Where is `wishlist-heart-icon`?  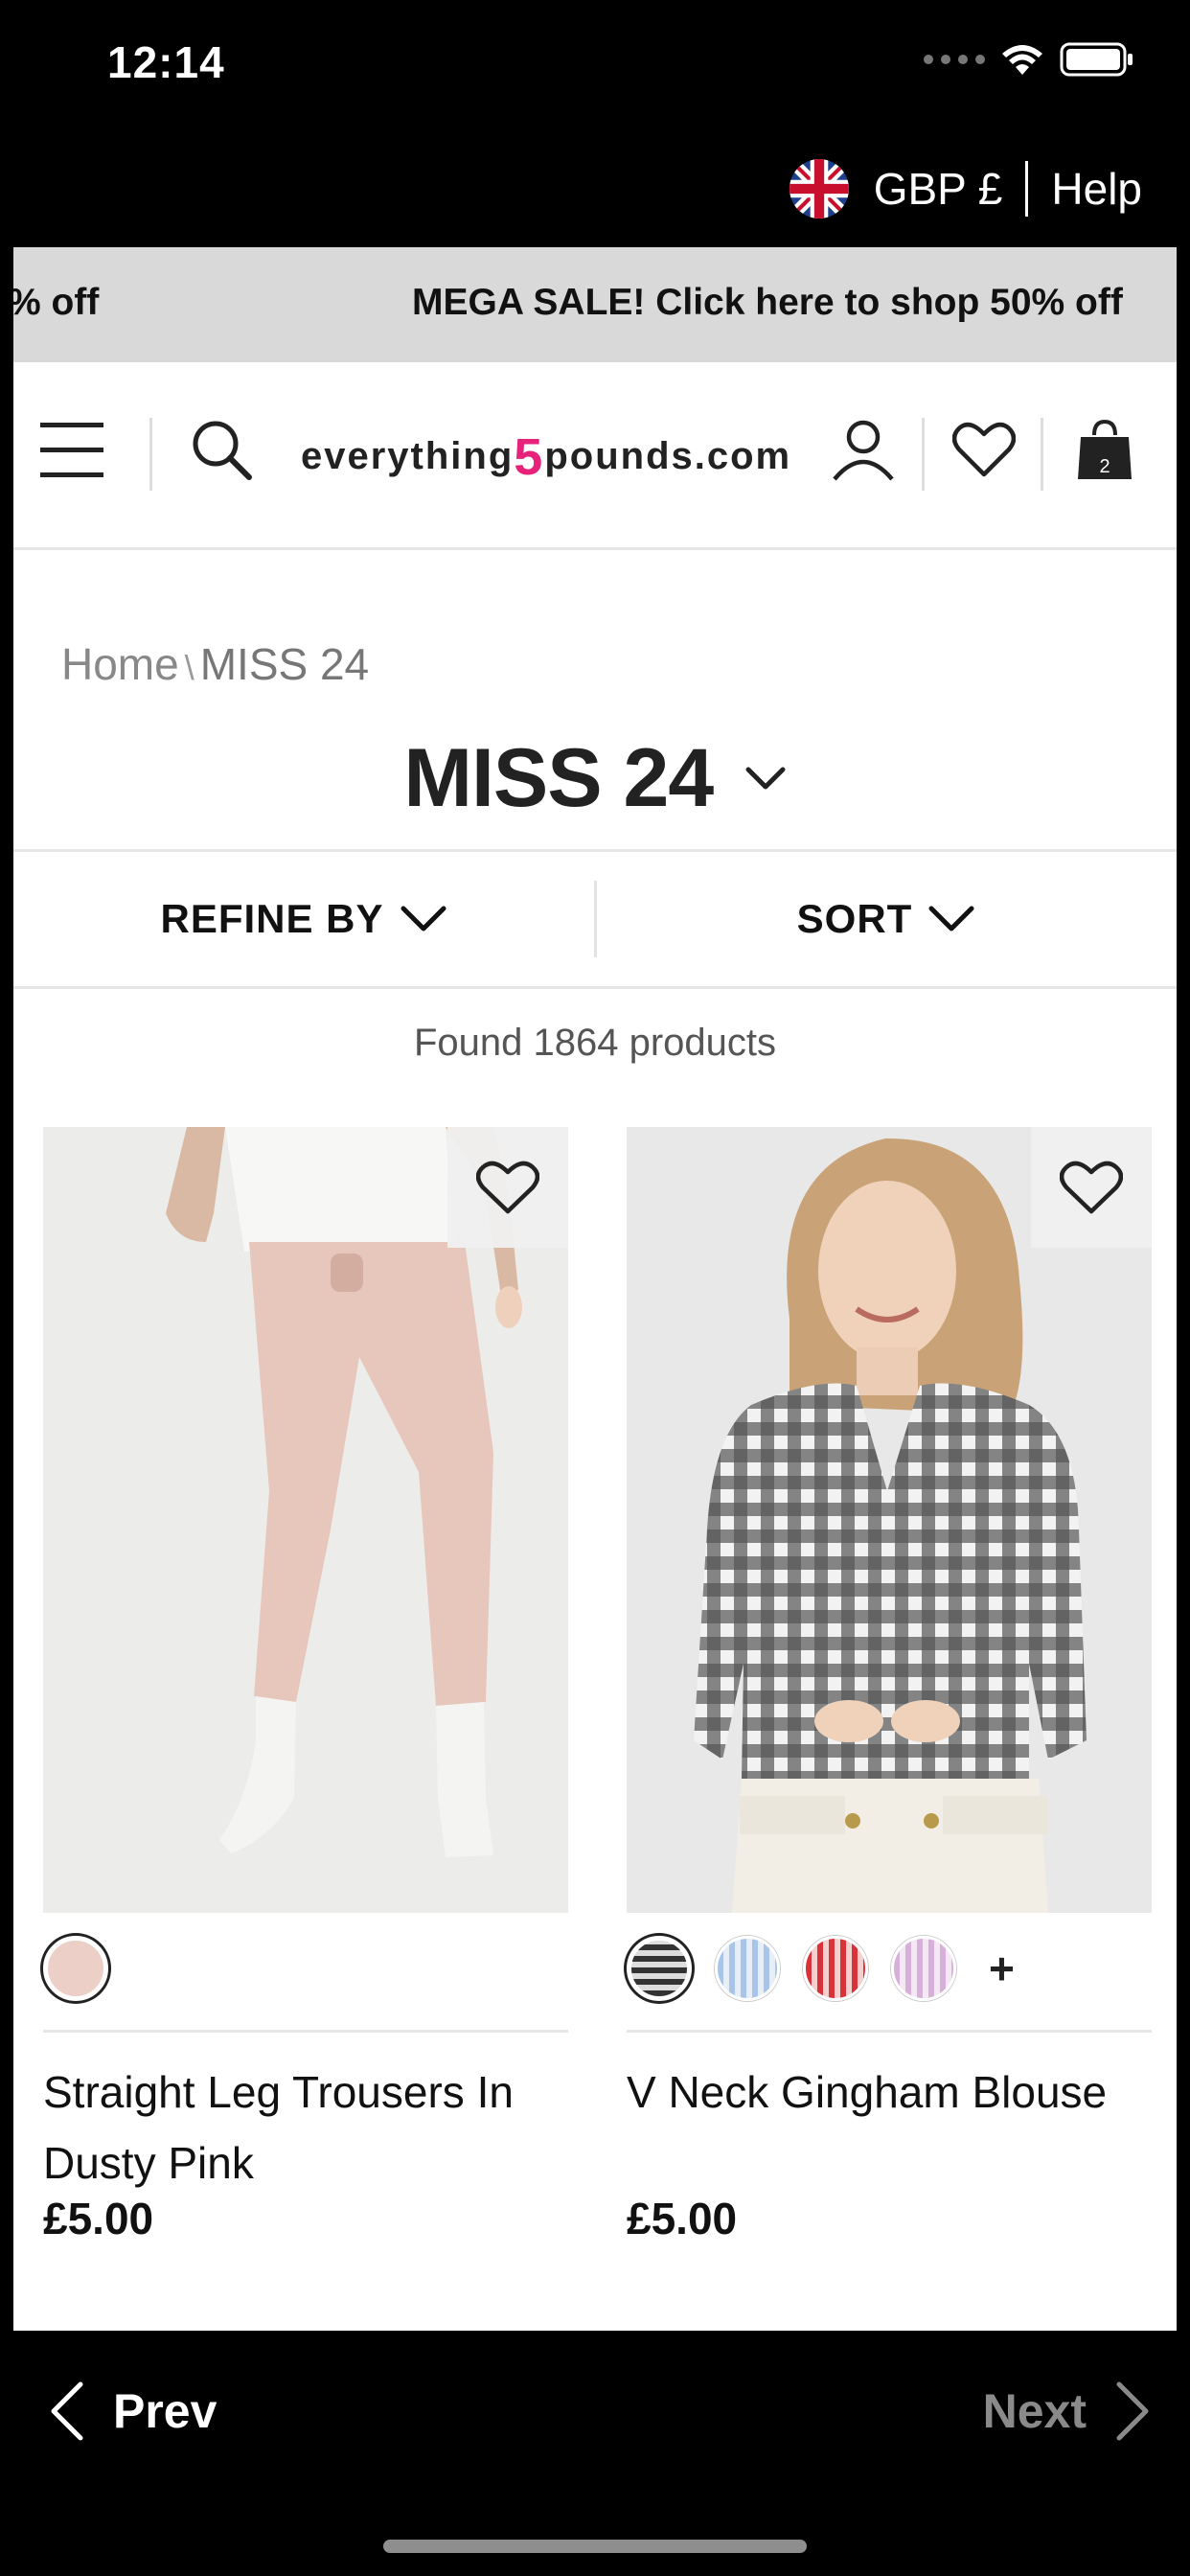 wishlist-heart-icon is located at coordinates (984, 449).